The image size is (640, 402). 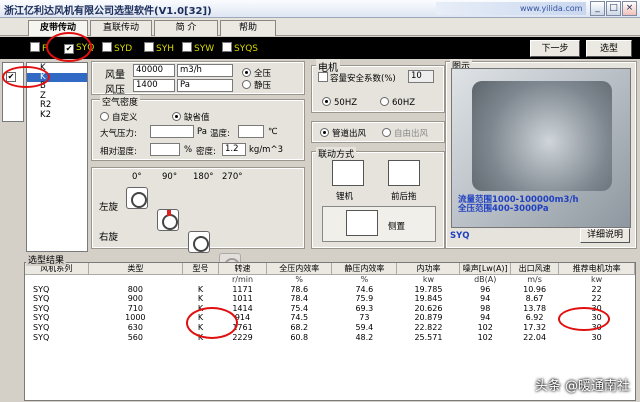 What do you see at coordinates (168, 220) in the screenshot?
I see `fan-left-90-icon` at bounding box center [168, 220].